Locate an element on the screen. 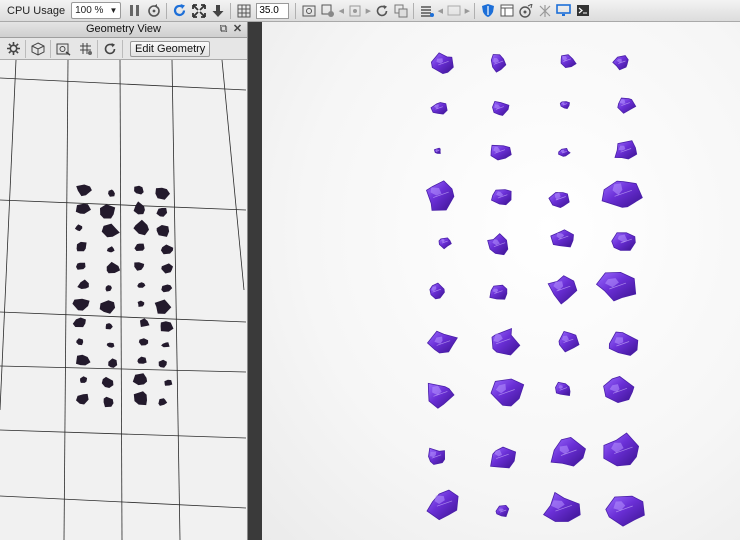  cycle-icon is located at coordinates (381, 10).